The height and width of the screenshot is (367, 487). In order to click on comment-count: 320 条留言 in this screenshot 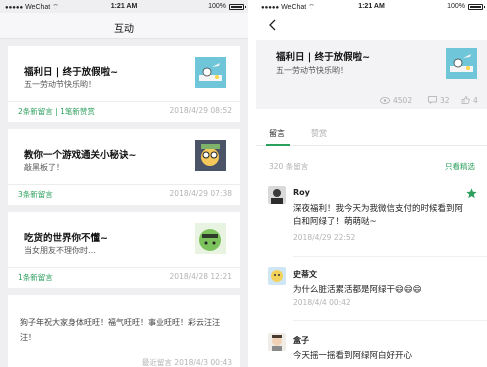, I will do `click(289, 166)`.